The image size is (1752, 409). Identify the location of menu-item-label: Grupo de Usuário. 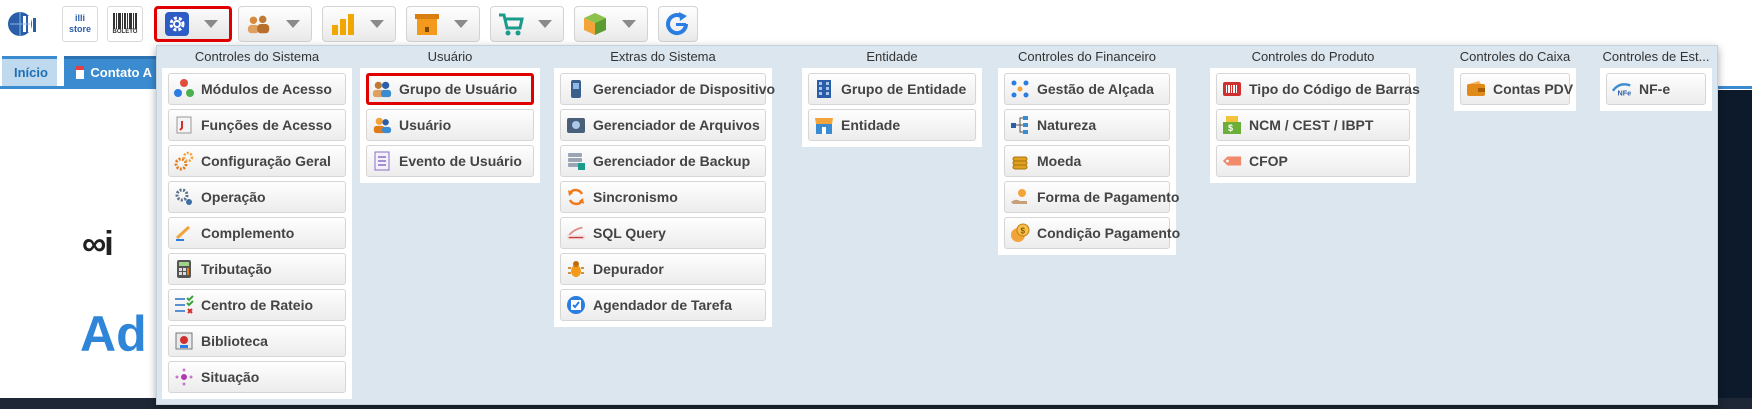
(458, 89).